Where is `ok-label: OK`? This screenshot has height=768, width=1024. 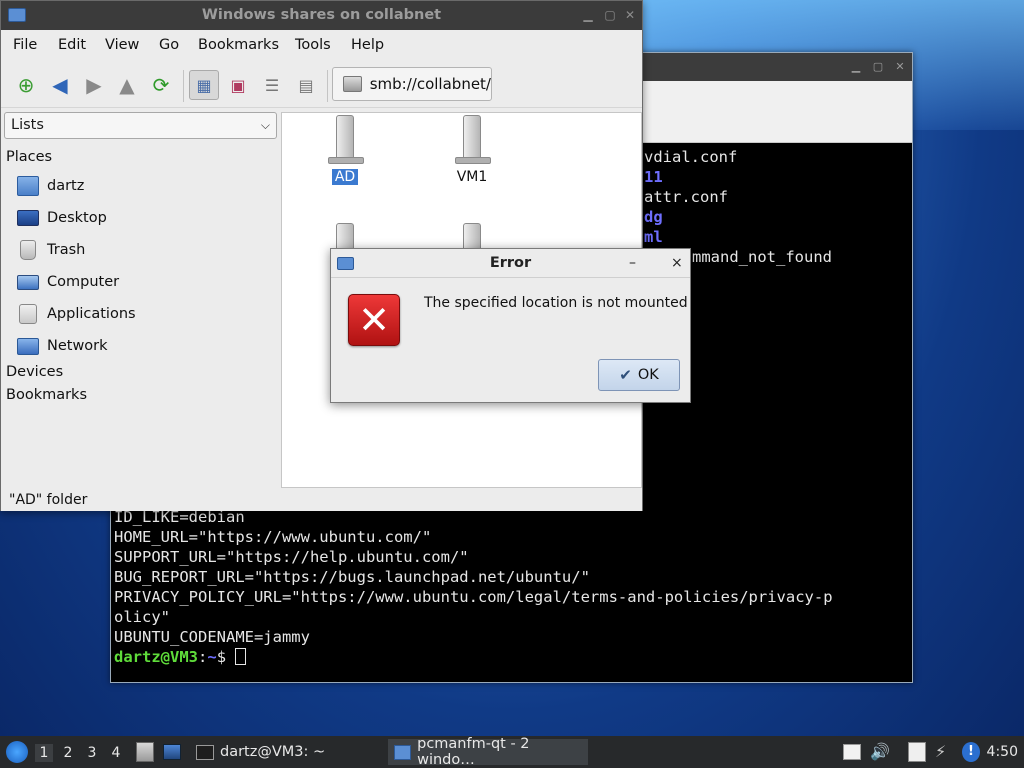
ok-label: OK is located at coordinates (648, 375).